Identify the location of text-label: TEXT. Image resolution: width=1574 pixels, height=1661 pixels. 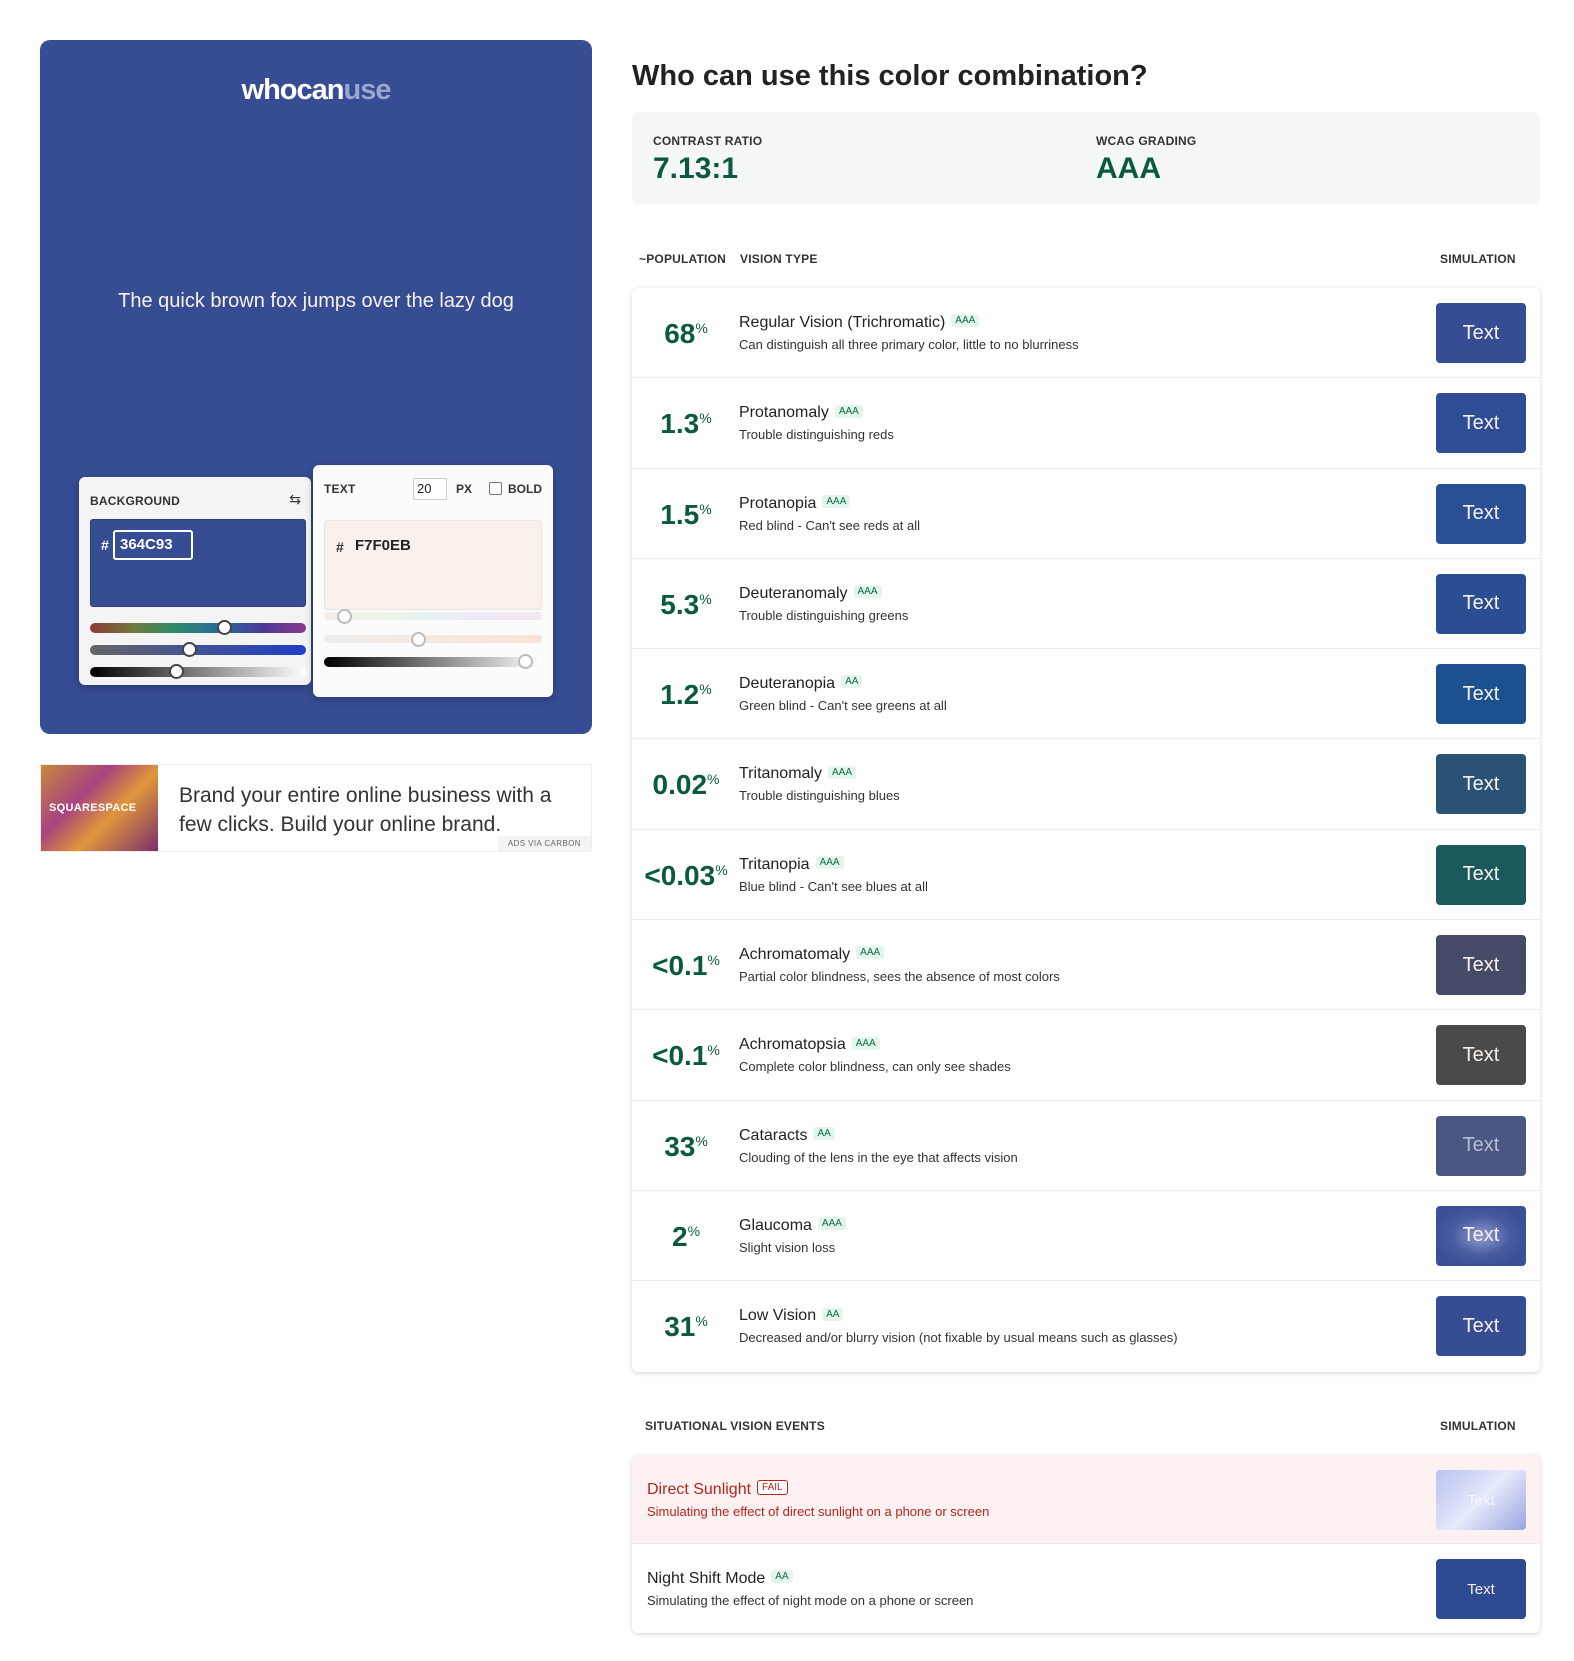
(340, 489).